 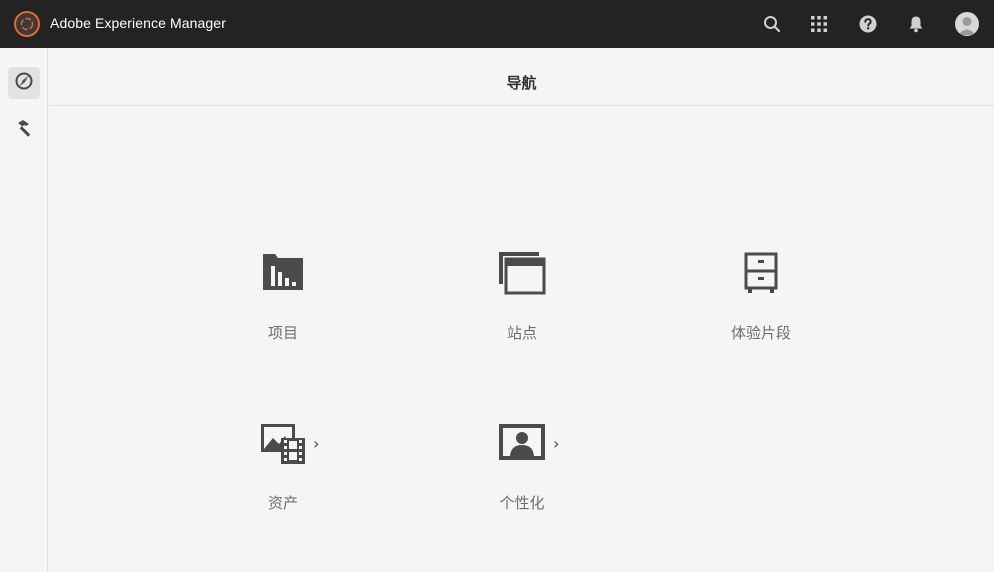 What do you see at coordinates (283, 315) in the screenshot?
I see `tile-projects: 项目` at bounding box center [283, 315].